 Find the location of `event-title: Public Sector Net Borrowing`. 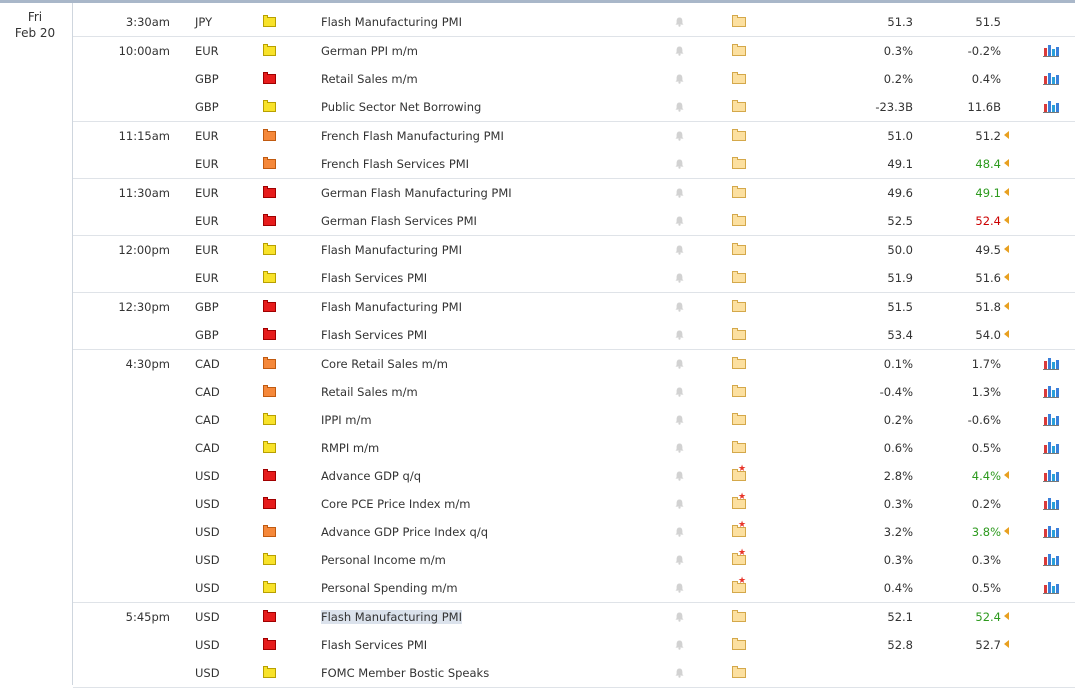

event-title: Public Sector Net Borrowing is located at coordinates (401, 107).